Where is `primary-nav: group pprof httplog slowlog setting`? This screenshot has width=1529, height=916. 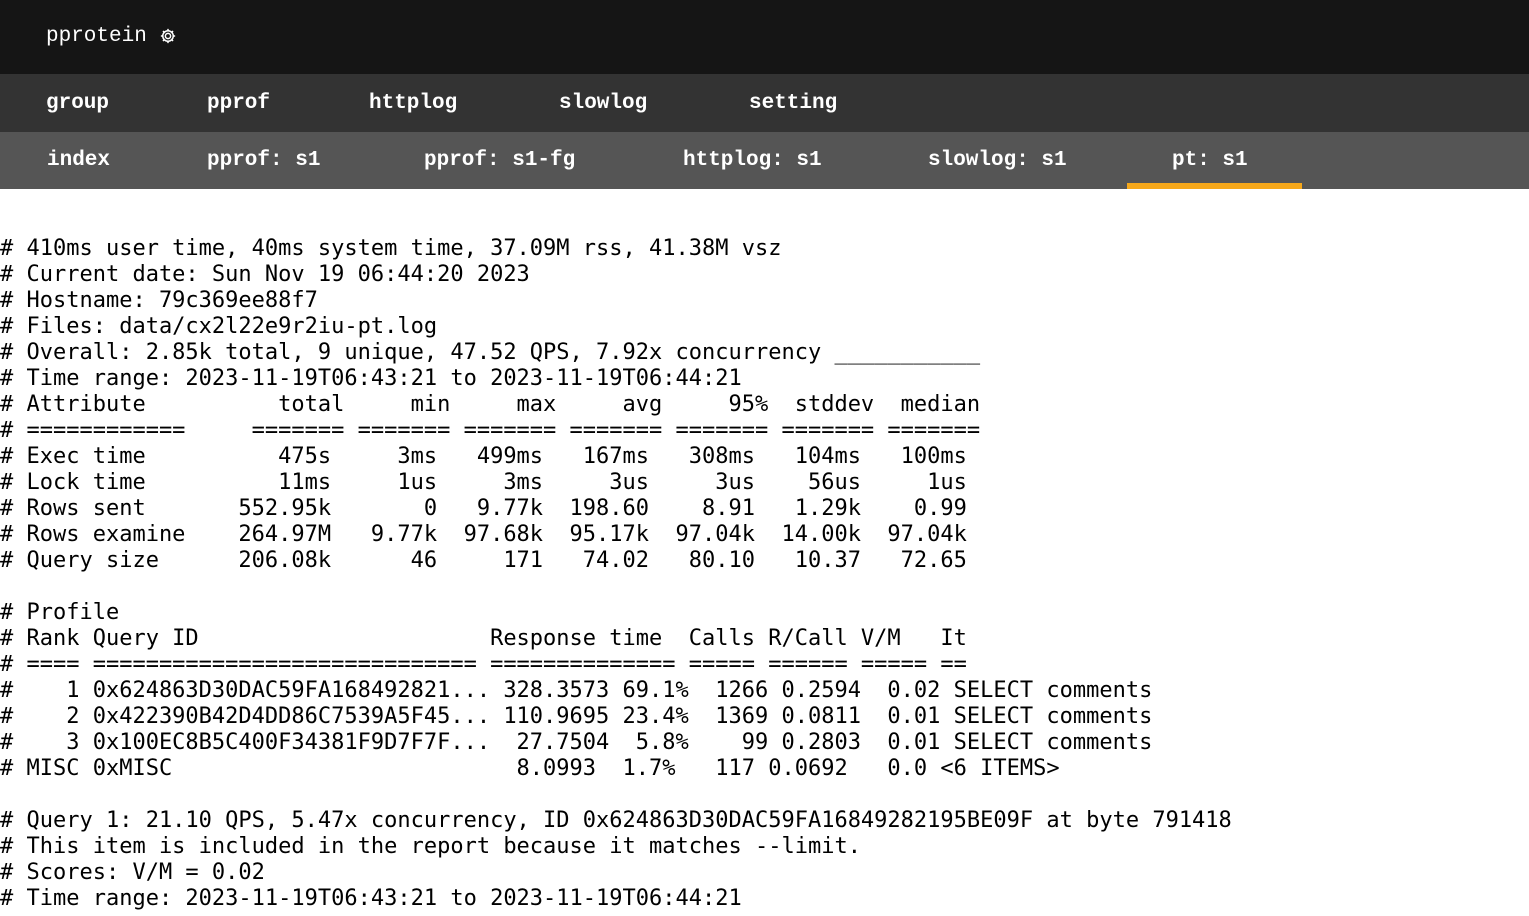 primary-nav: group pprof httplog slowlog setting is located at coordinates (764, 103).